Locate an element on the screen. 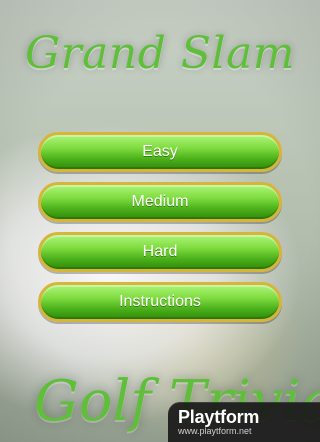  instructions-button: Instructions is located at coordinates (160, 302).